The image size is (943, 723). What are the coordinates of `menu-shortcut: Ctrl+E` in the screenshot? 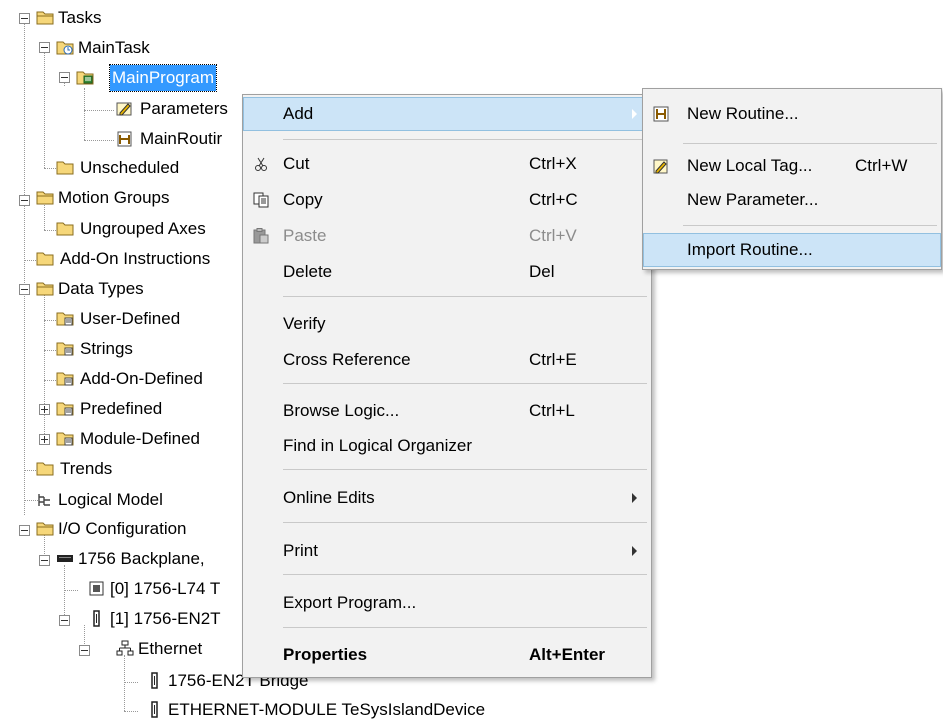 It's located at (553, 359).